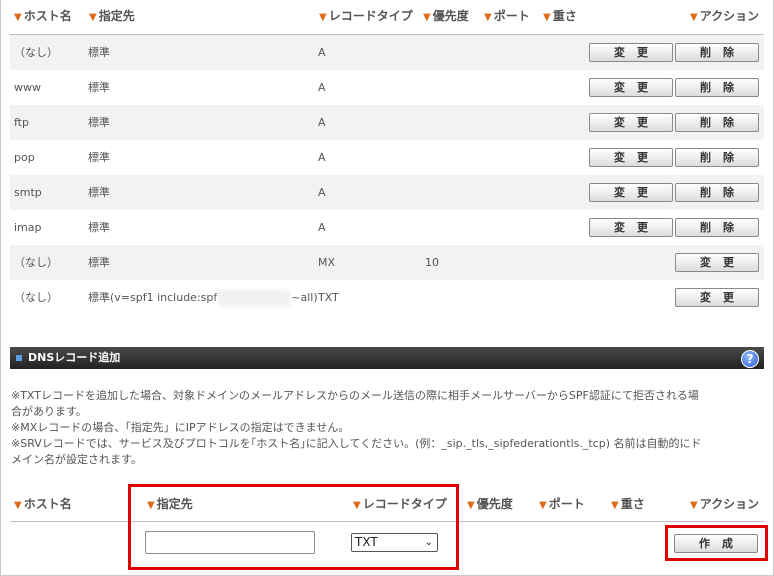  Describe the element at coordinates (28, 227) in the screenshot. I see `row-host: imap` at that location.